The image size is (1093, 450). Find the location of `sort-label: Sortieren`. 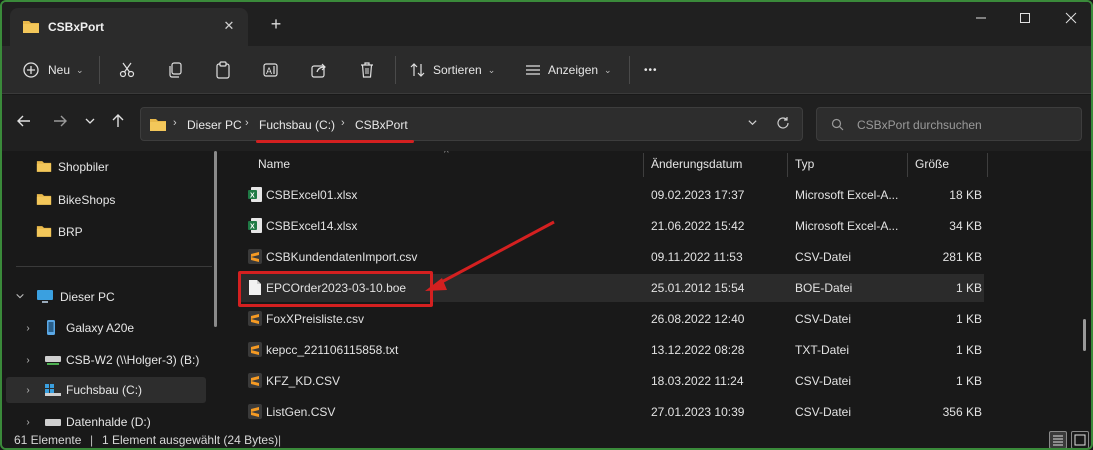

sort-label: Sortieren is located at coordinates (457, 70).